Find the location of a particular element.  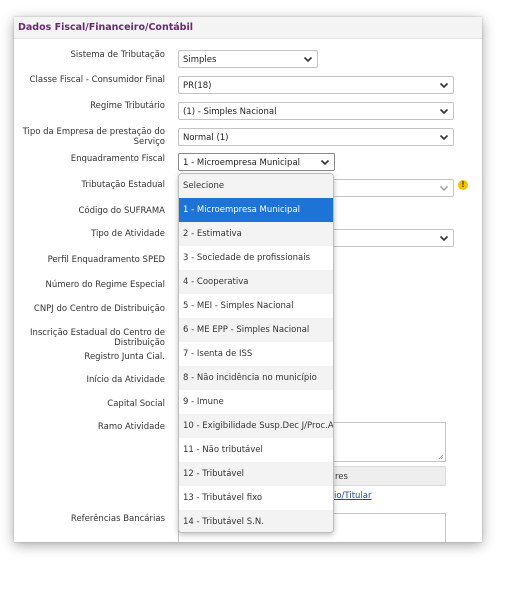

tipo-empresa-select: Normal (1) is located at coordinates (316, 137).